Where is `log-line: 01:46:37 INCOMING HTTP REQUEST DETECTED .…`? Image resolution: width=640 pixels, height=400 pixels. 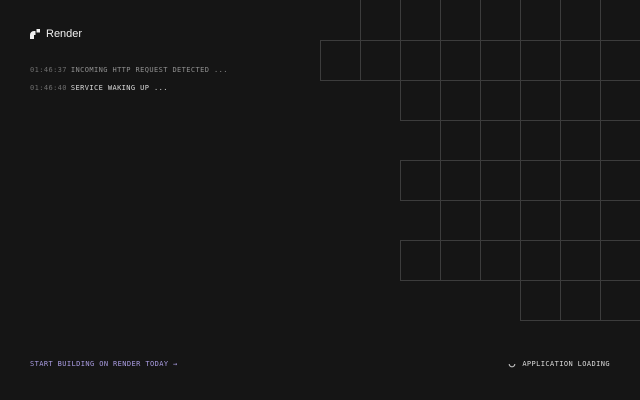 log-line: 01:46:37 INCOMING HTTP REQUEST DETECTED .… is located at coordinates (129, 74).